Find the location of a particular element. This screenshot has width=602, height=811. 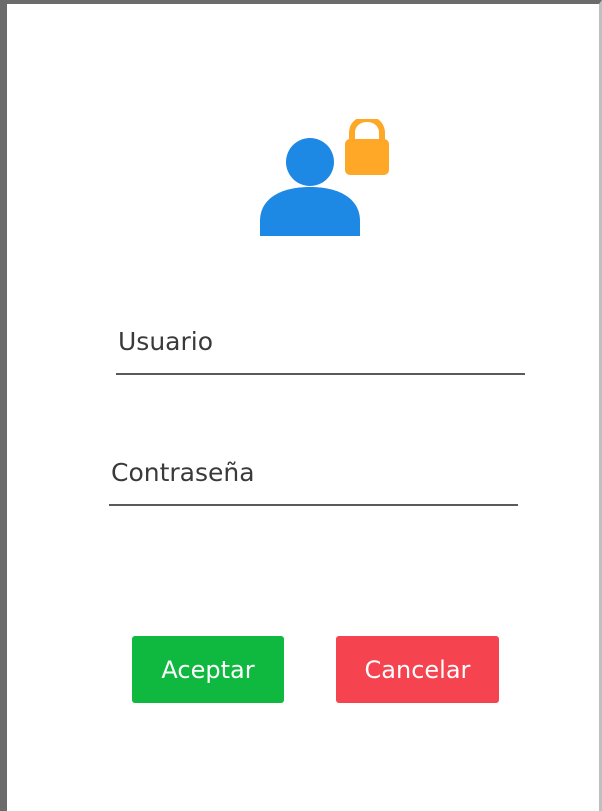

user-head-icon is located at coordinates (310, 162).